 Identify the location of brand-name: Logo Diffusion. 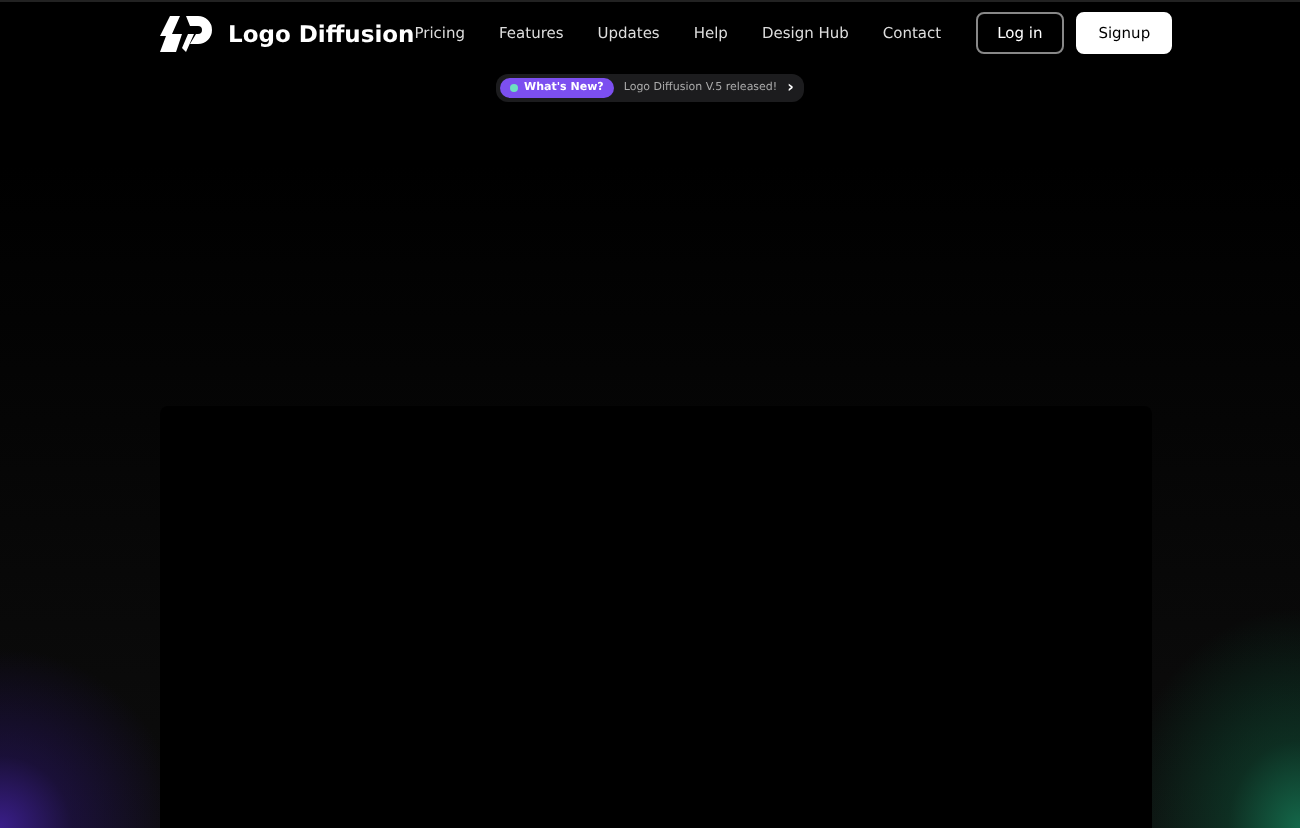
(321, 33).